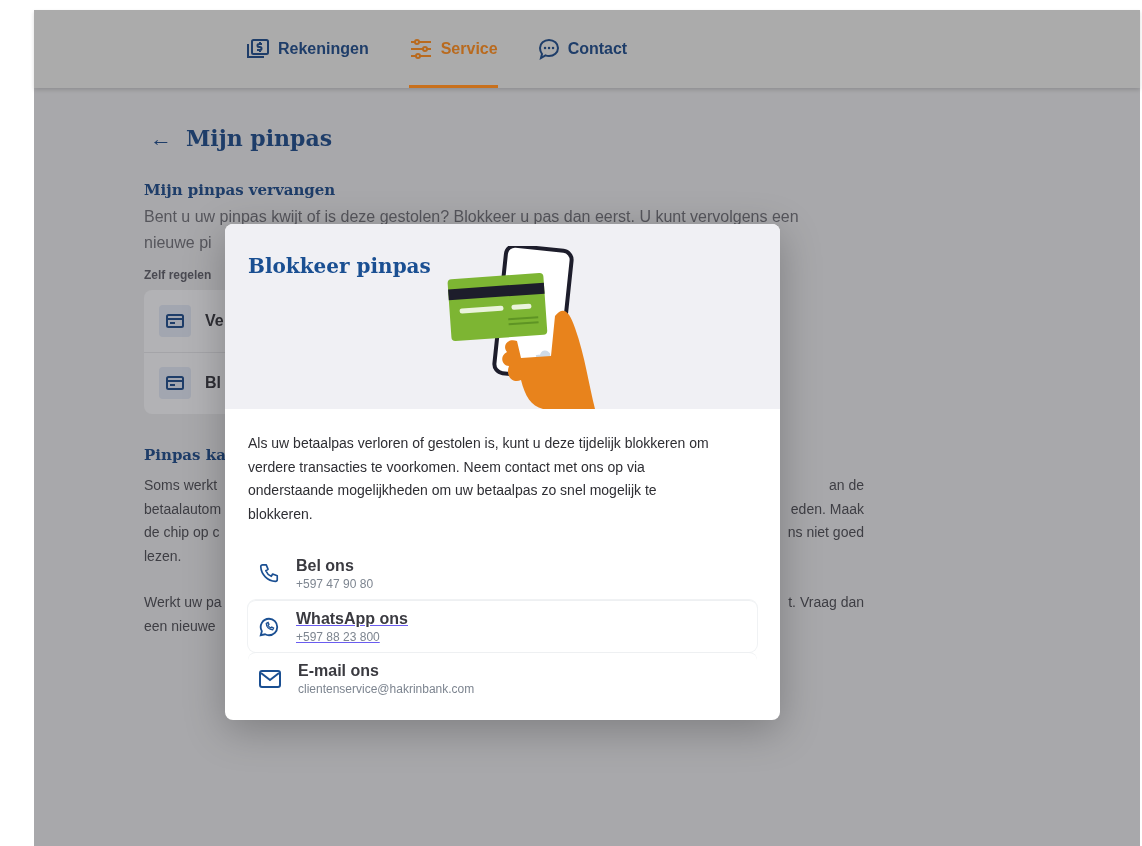 This screenshot has width=1142, height=846. I want to click on body-text-fragment: lezen., so click(163, 556).